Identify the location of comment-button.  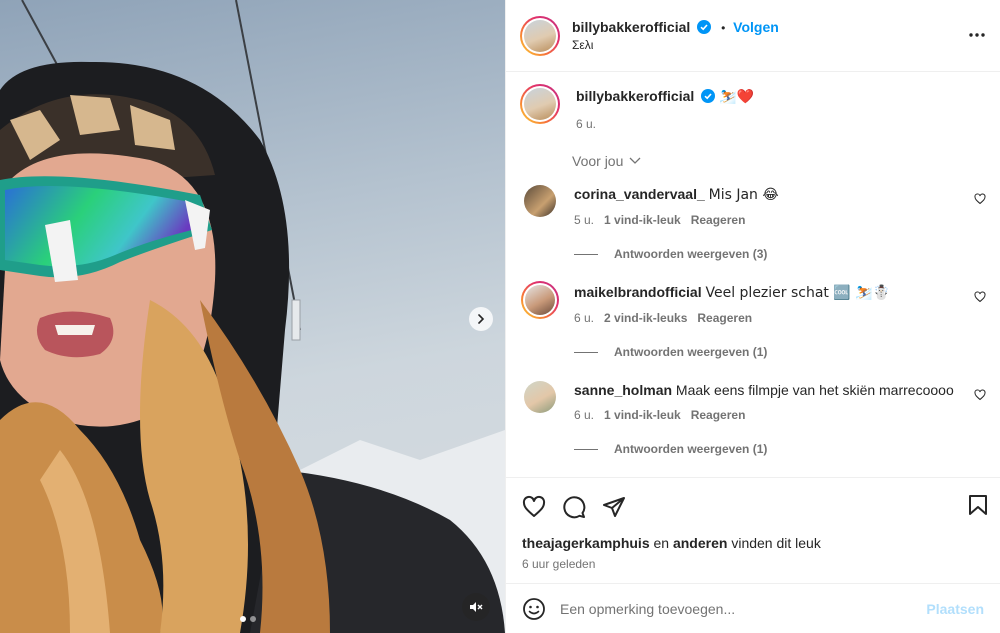
(574, 507).